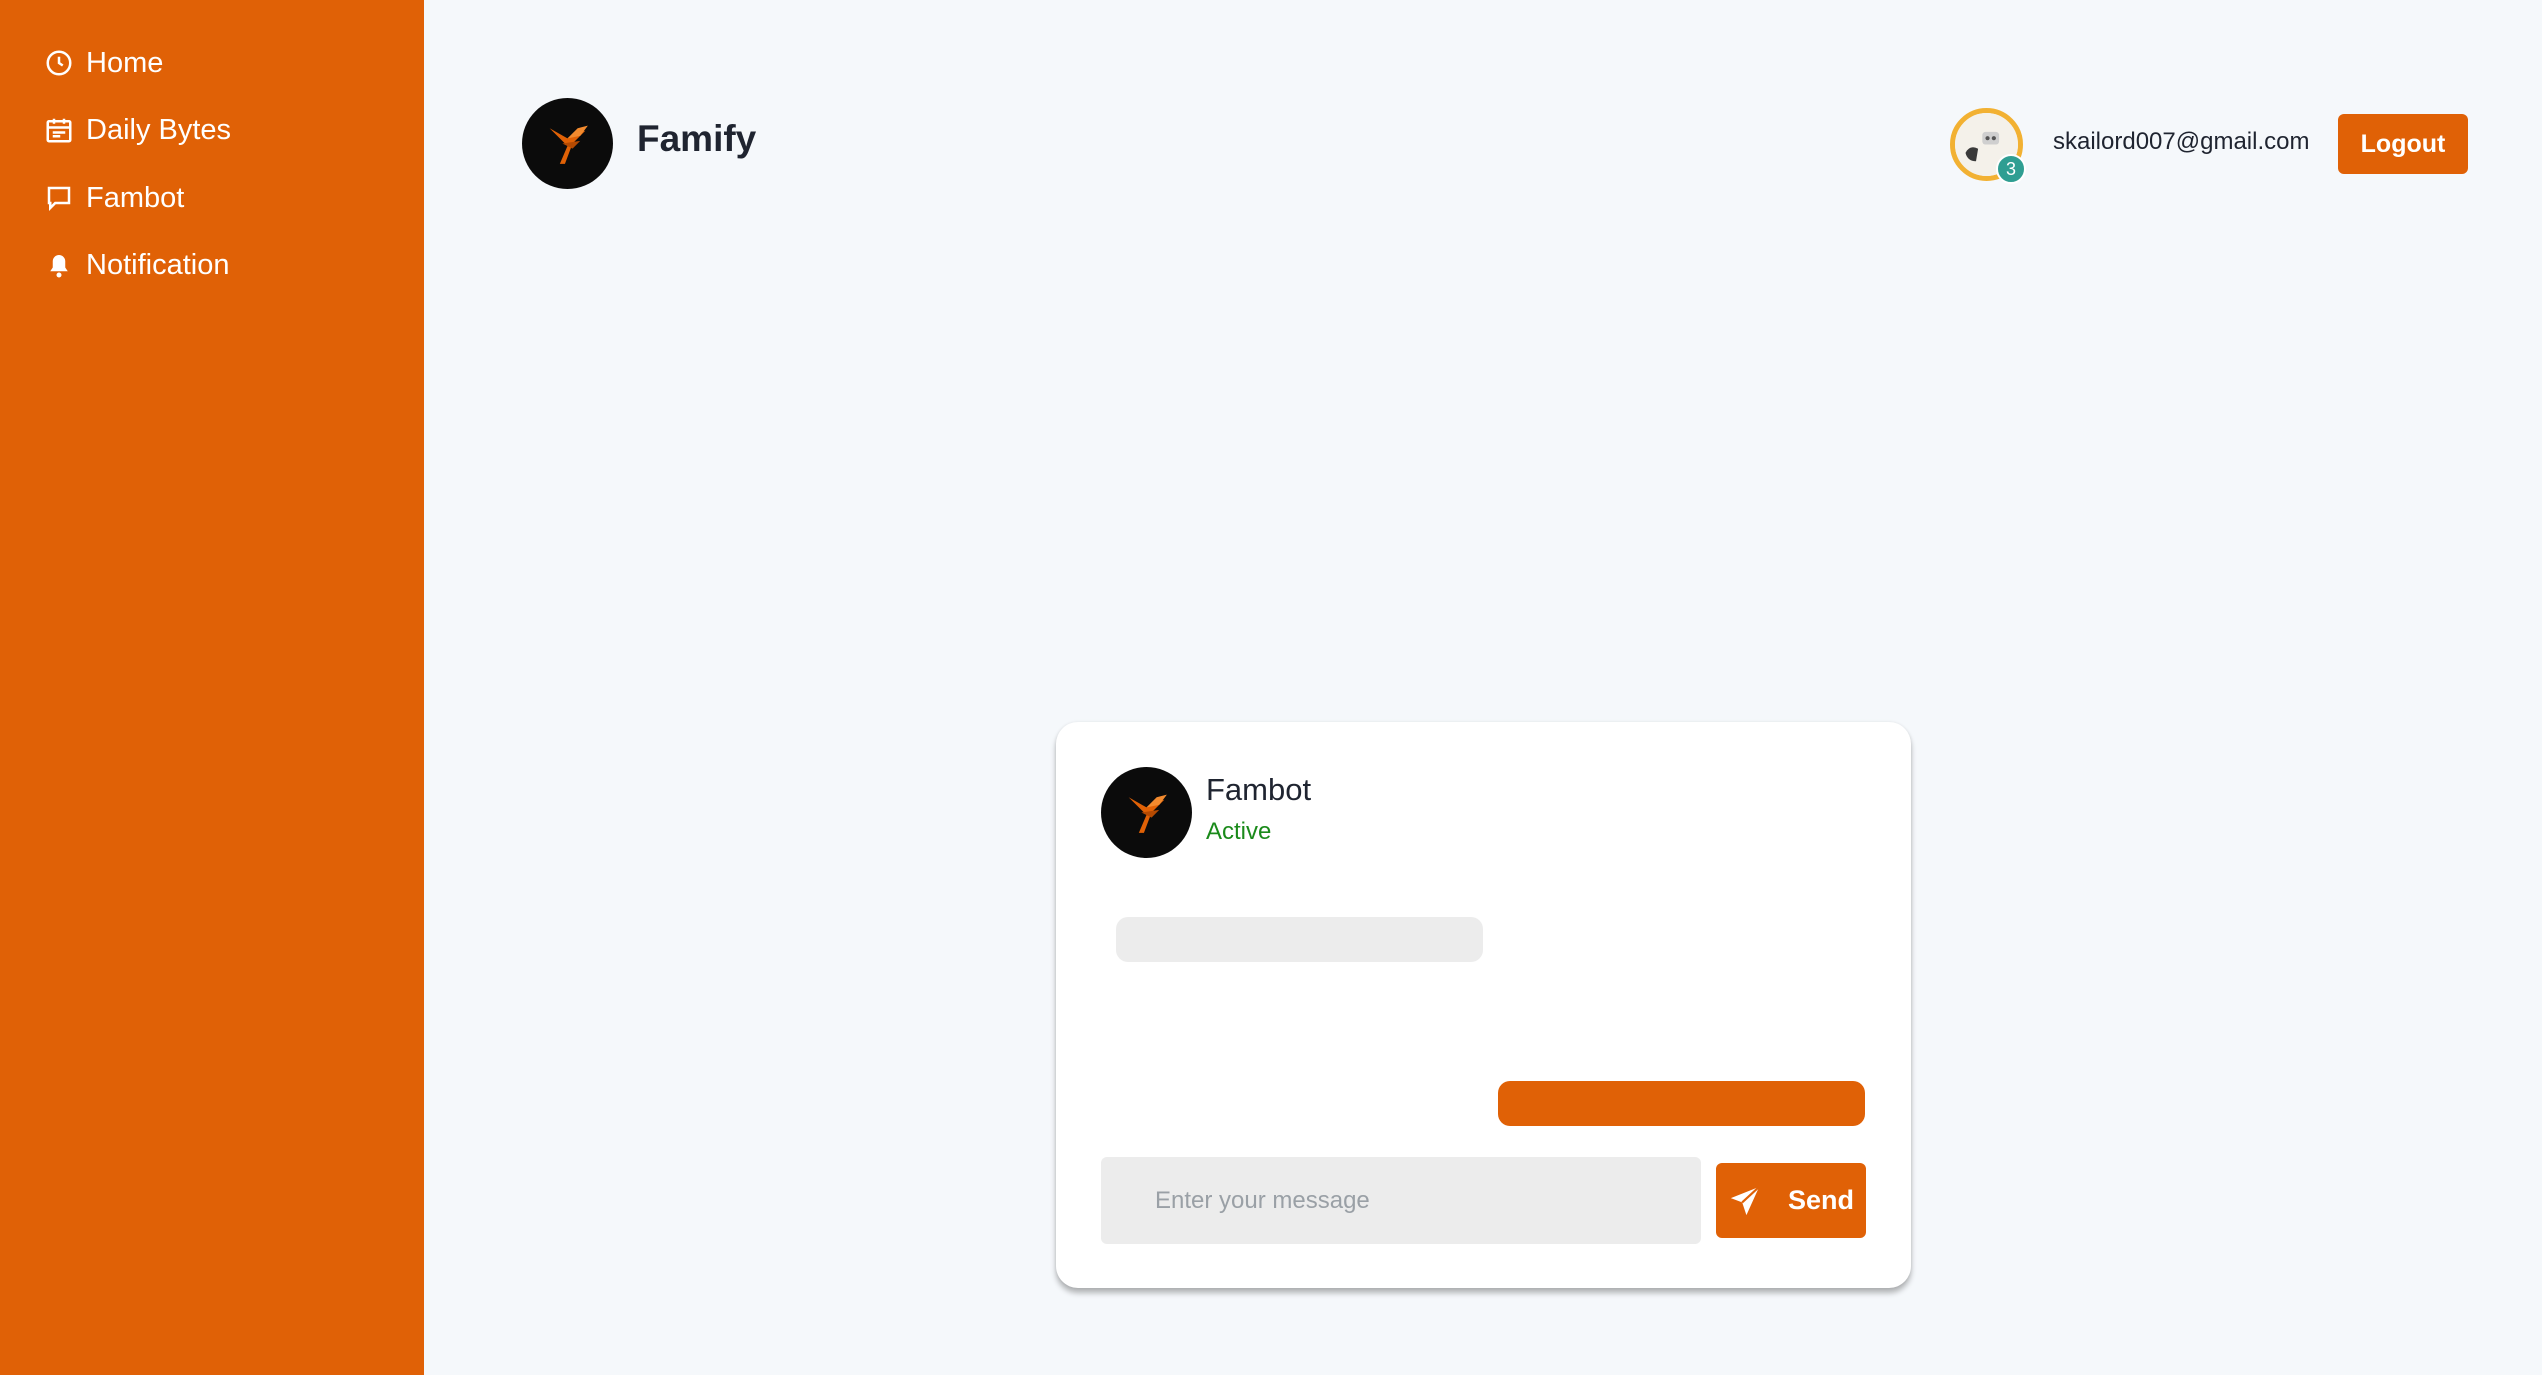 The width and height of the screenshot is (2542, 1375). I want to click on user-email: skailord007@gmail.com, so click(2181, 141).